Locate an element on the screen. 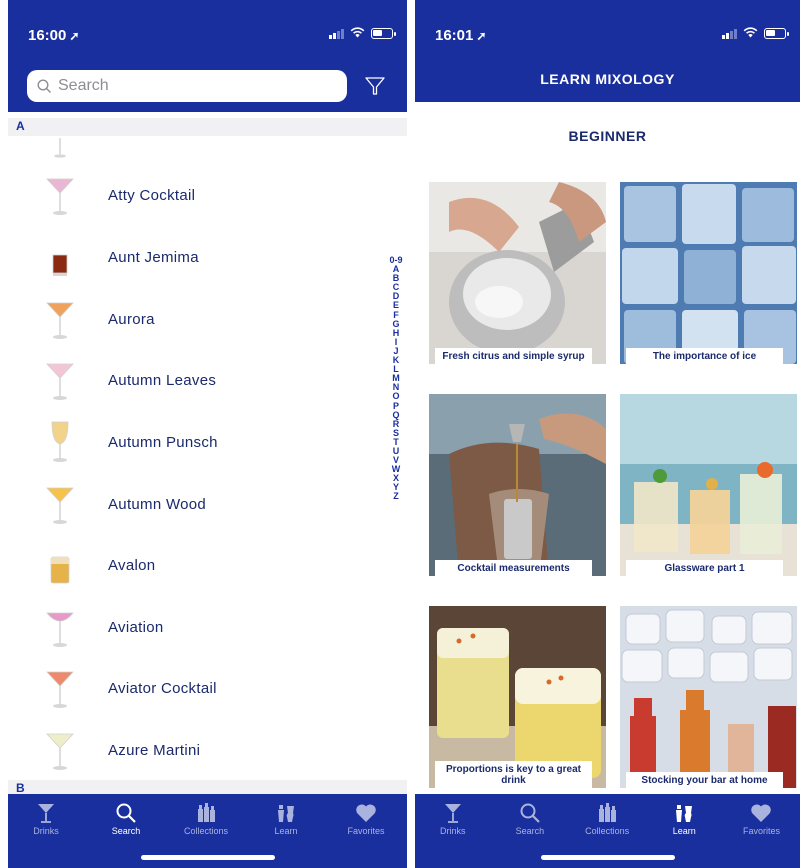  drink-row: Aviation is located at coordinates (198, 627).